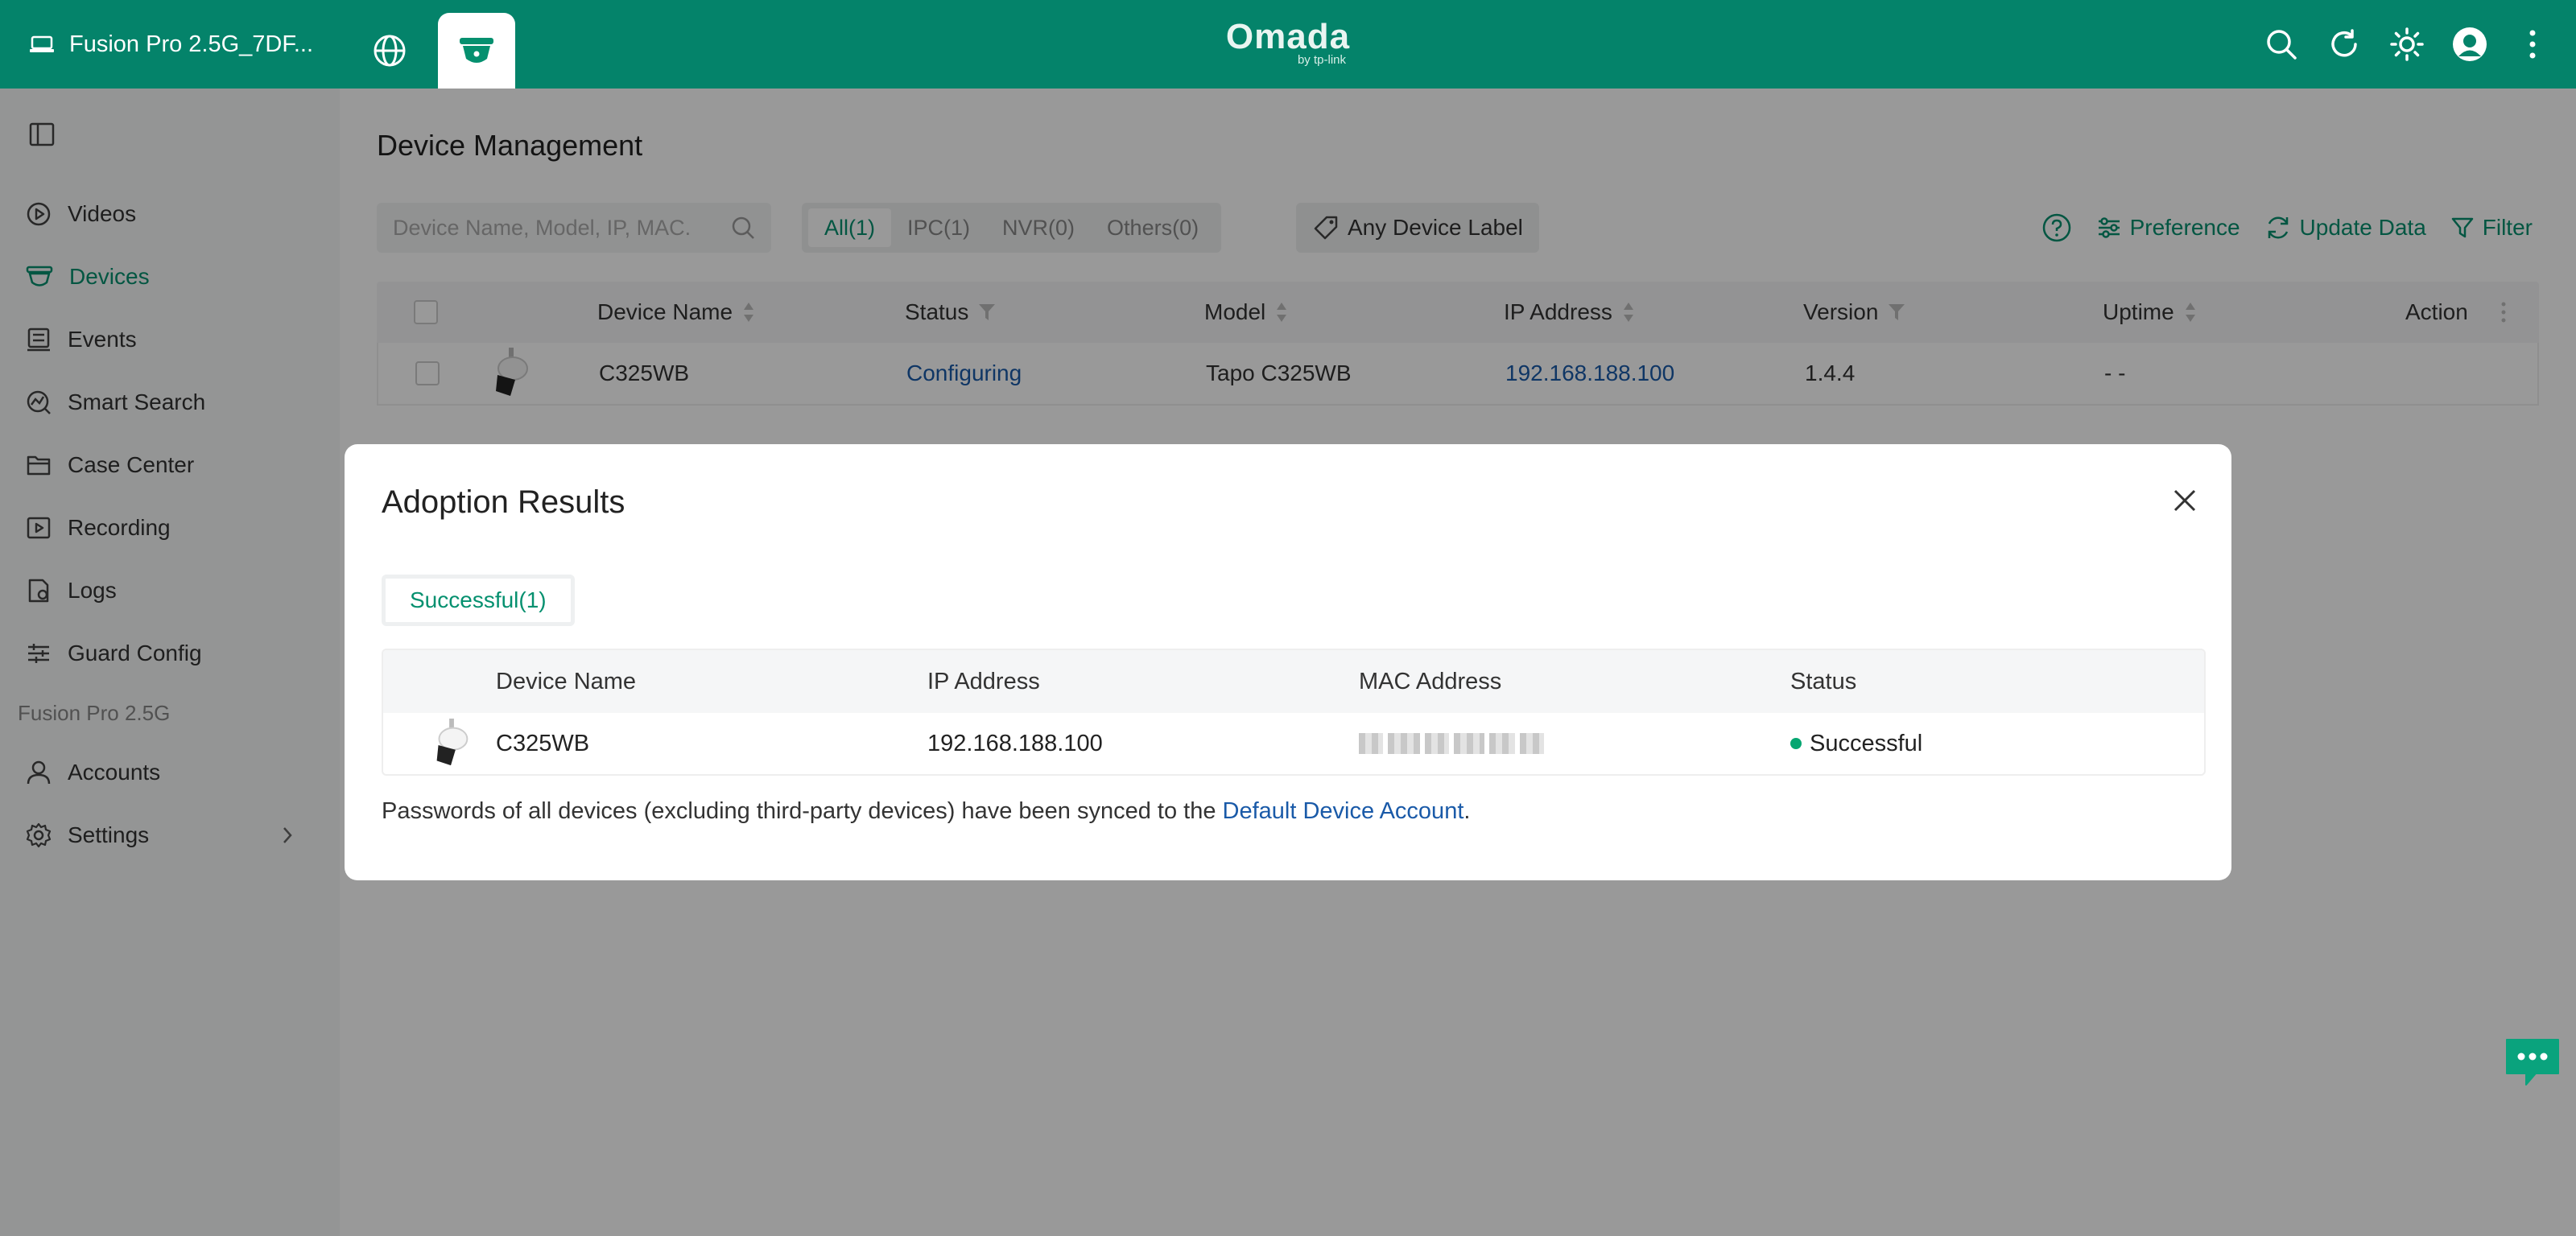 The height and width of the screenshot is (1236, 2576). I want to click on device-thumbnail, so click(451, 743).